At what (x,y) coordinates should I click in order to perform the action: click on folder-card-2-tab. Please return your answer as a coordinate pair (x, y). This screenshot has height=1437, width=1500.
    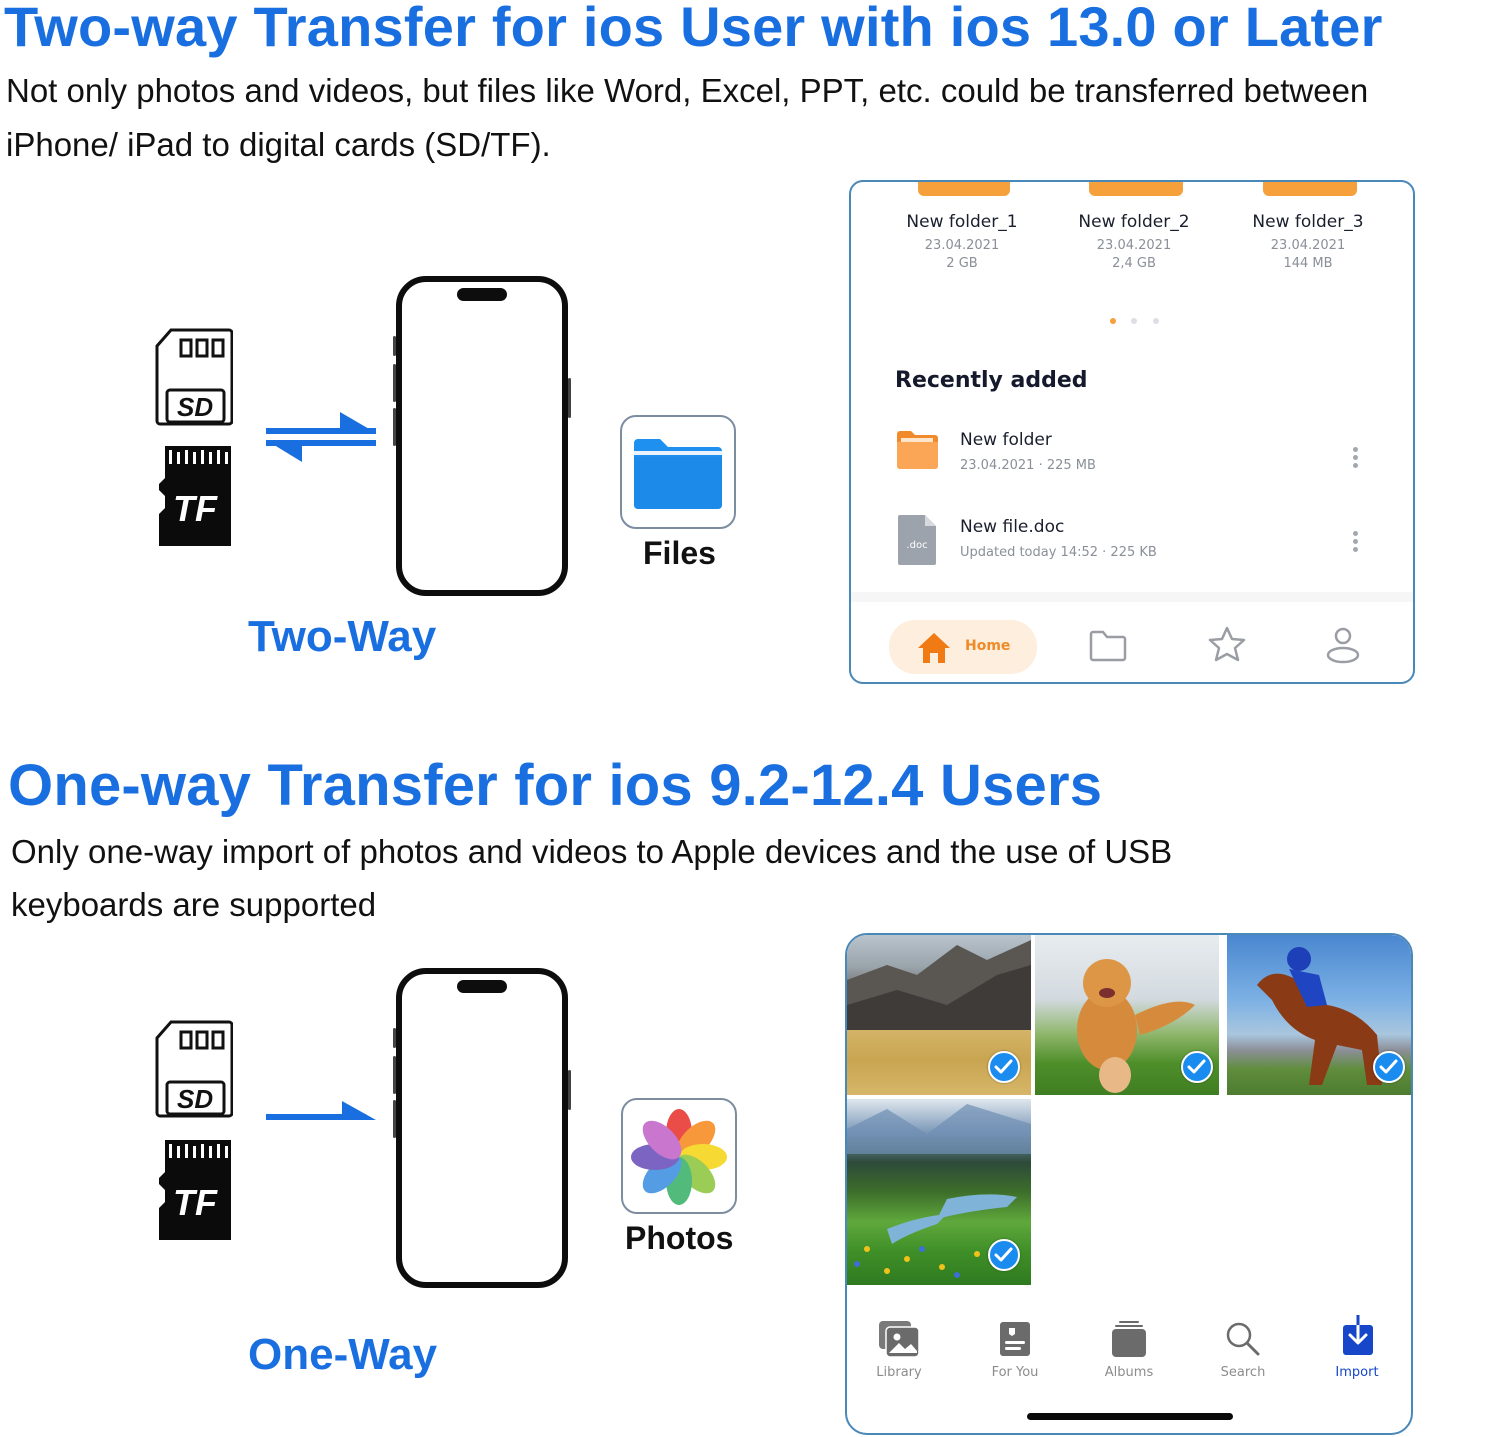
    Looking at the image, I should click on (1136, 189).